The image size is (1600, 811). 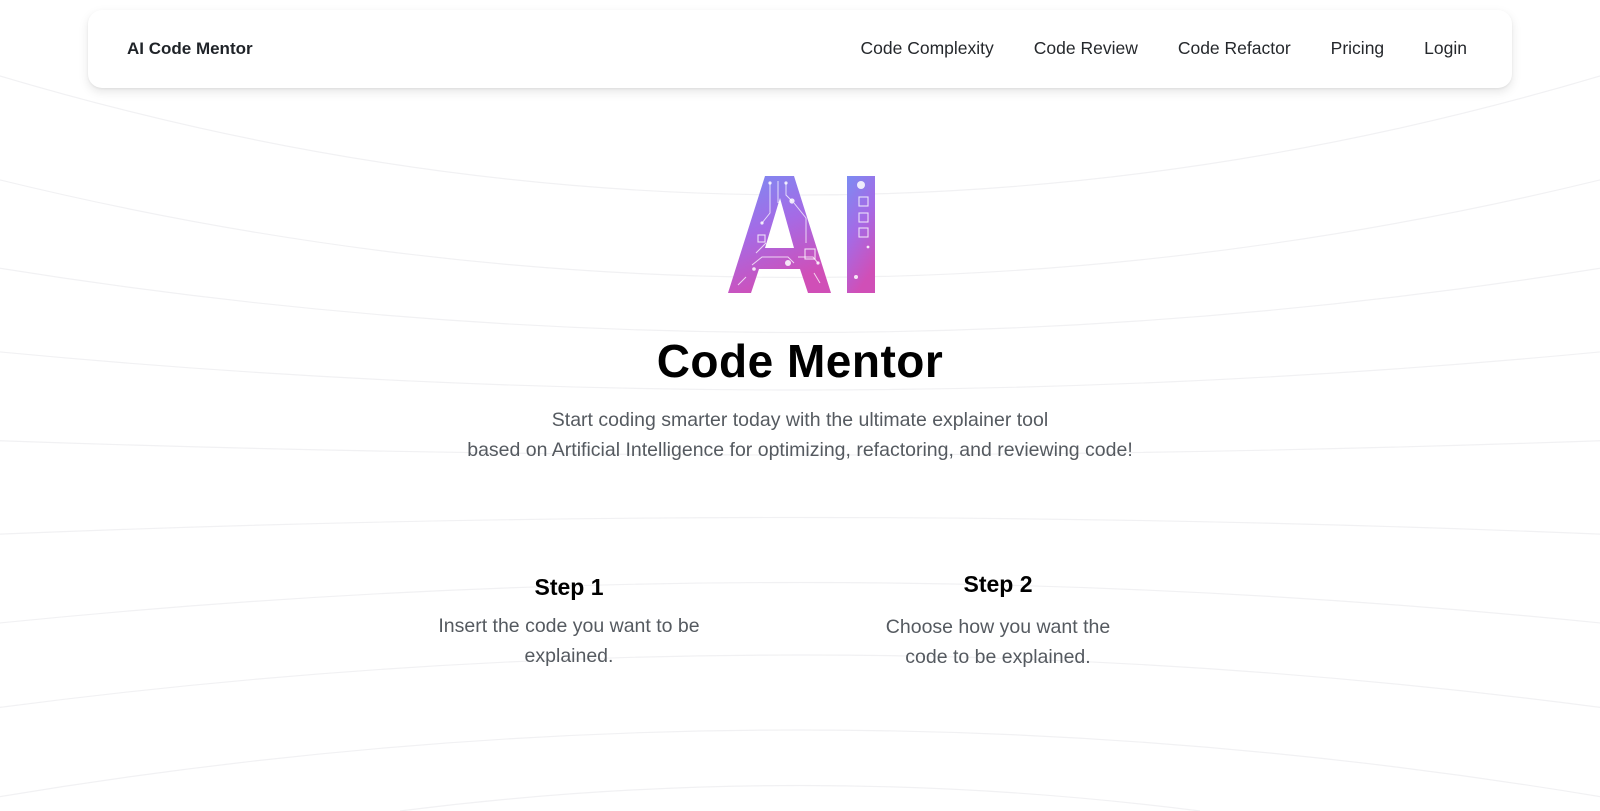 What do you see at coordinates (569, 587) in the screenshot?
I see `step-1-title: Step 1` at bounding box center [569, 587].